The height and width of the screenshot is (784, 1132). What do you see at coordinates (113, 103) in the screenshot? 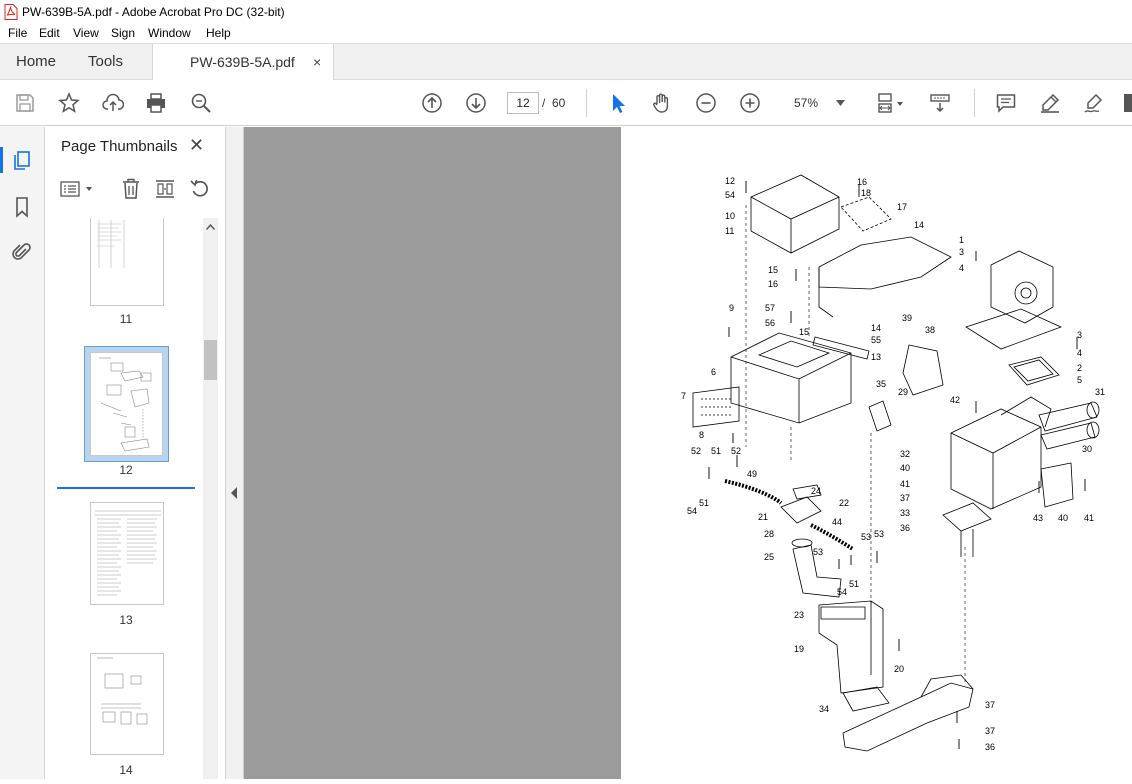
I see `upload-button` at bounding box center [113, 103].